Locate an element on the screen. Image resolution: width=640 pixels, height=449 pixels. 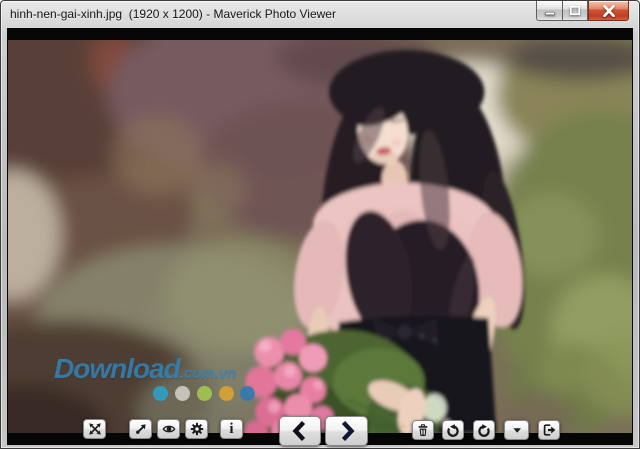
watermark: Download .com.vn is located at coordinates (145, 369).